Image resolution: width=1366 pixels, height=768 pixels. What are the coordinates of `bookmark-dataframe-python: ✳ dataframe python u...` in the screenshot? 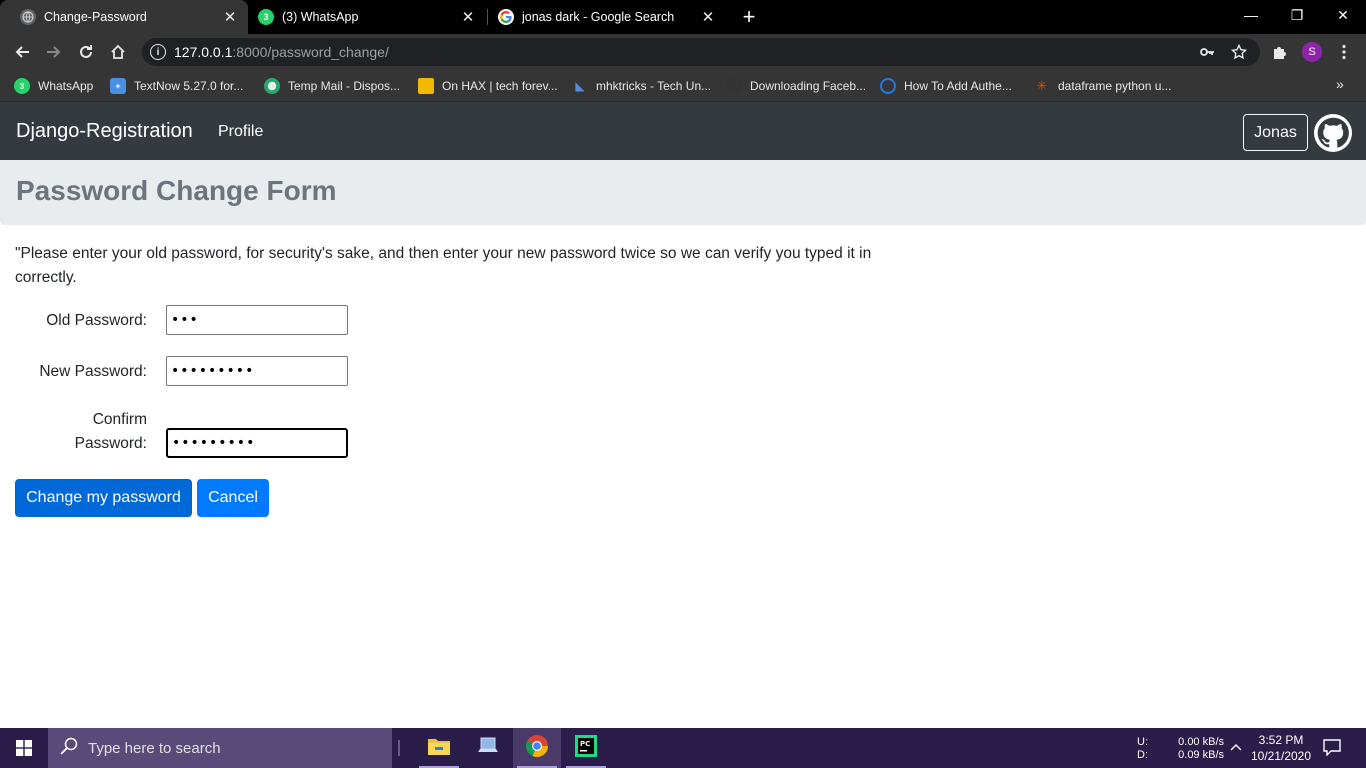 It's located at (1103, 86).